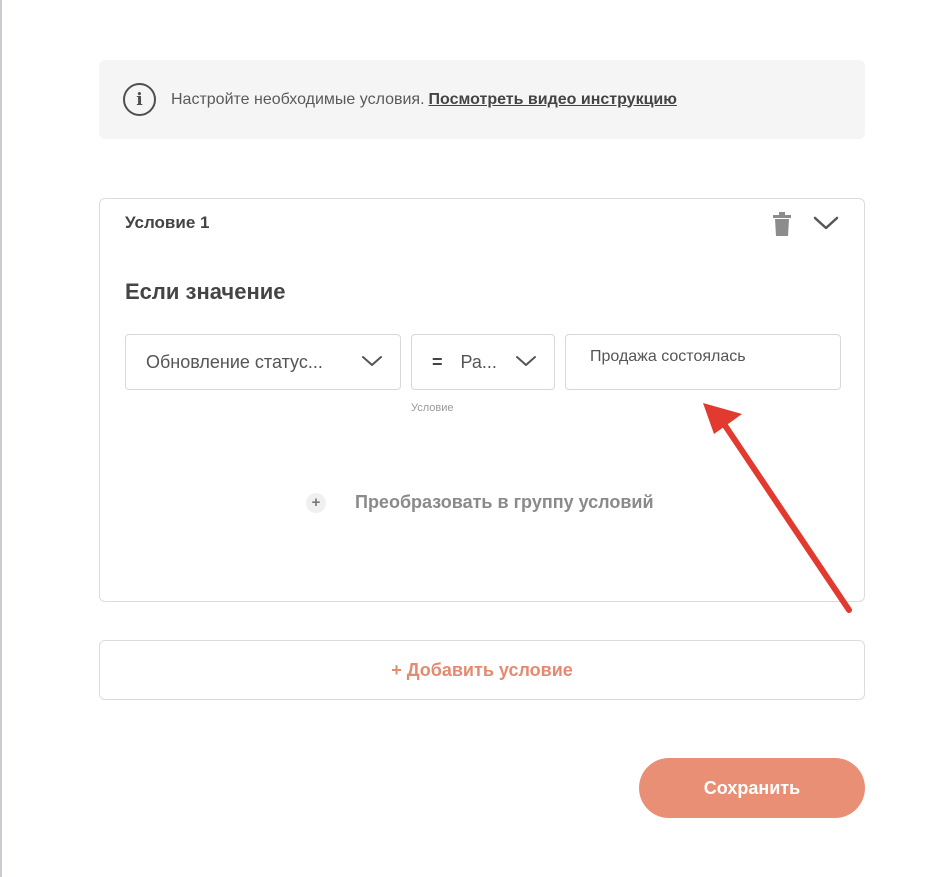 The height and width of the screenshot is (877, 948). What do you see at coordinates (316, 502) in the screenshot?
I see `plus-icon: +` at bounding box center [316, 502].